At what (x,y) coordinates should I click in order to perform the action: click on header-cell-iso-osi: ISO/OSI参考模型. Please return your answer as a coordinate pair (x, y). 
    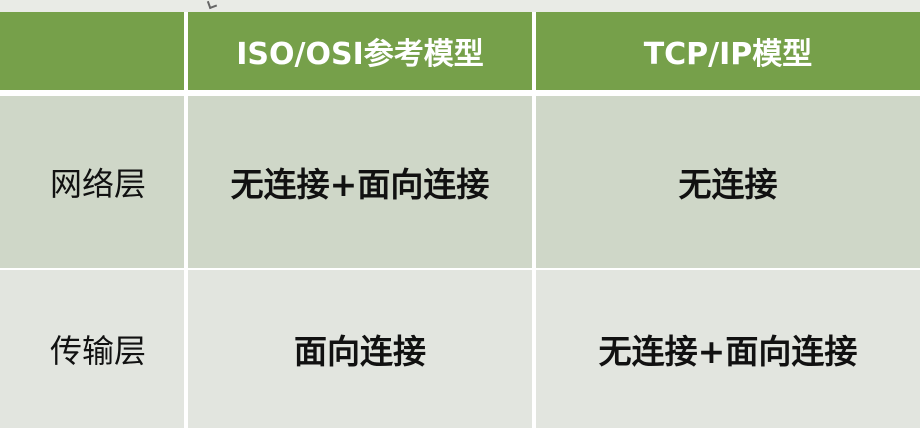
    Looking at the image, I should click on (360, 51).